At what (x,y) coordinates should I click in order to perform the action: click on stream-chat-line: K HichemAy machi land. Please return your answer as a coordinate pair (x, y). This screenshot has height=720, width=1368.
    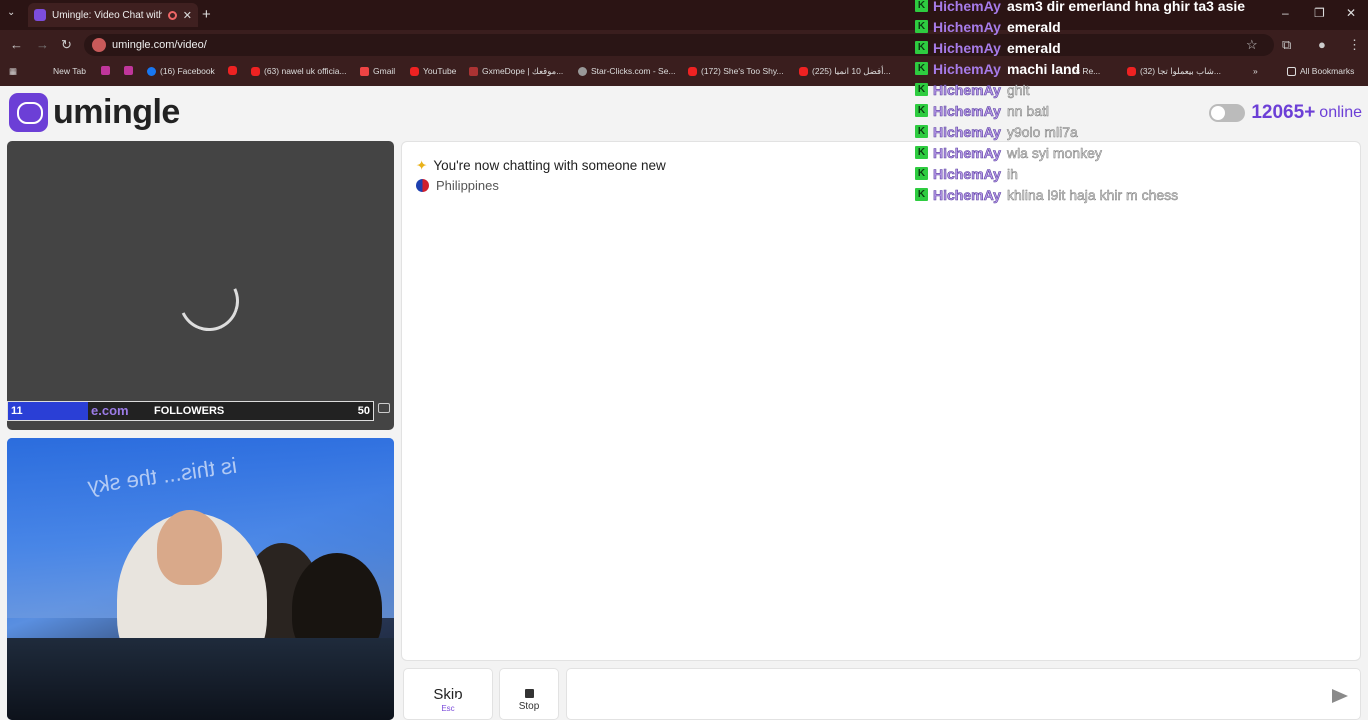
    Looking at the image, I should click on (997, 68).